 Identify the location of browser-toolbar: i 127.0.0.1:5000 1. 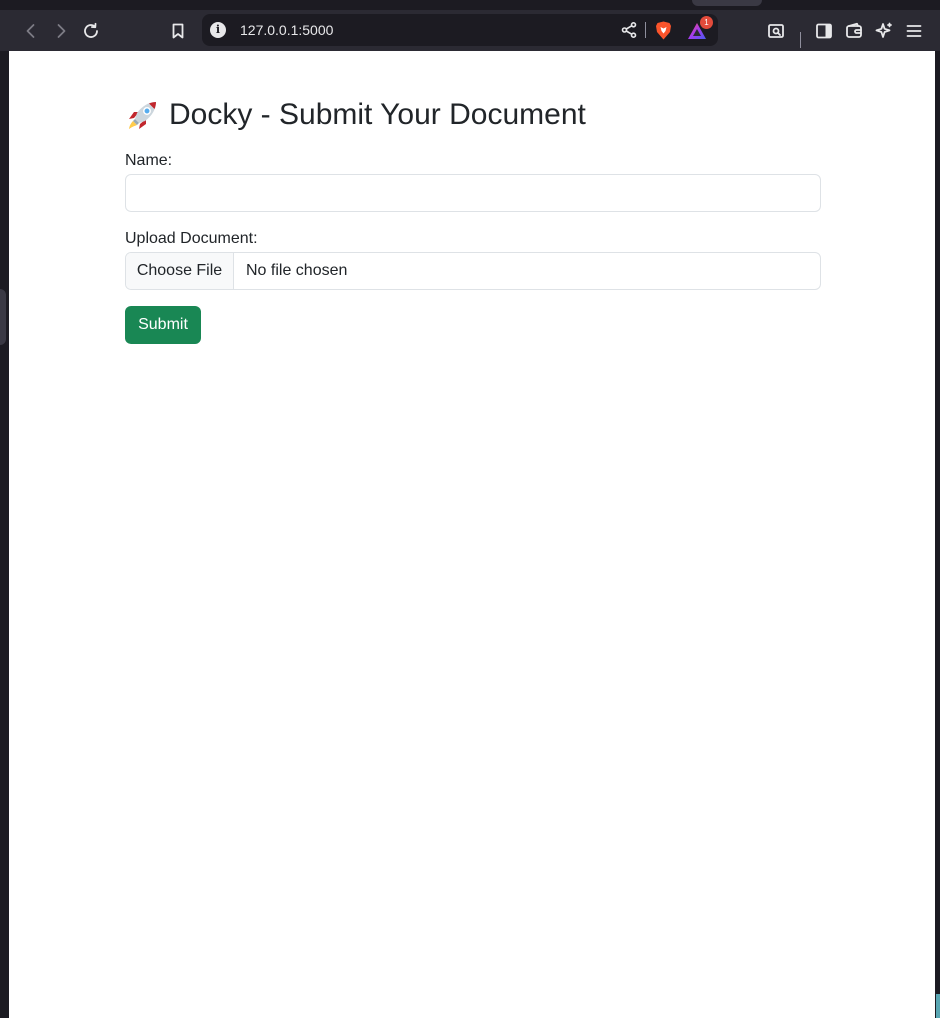
(470, 30).